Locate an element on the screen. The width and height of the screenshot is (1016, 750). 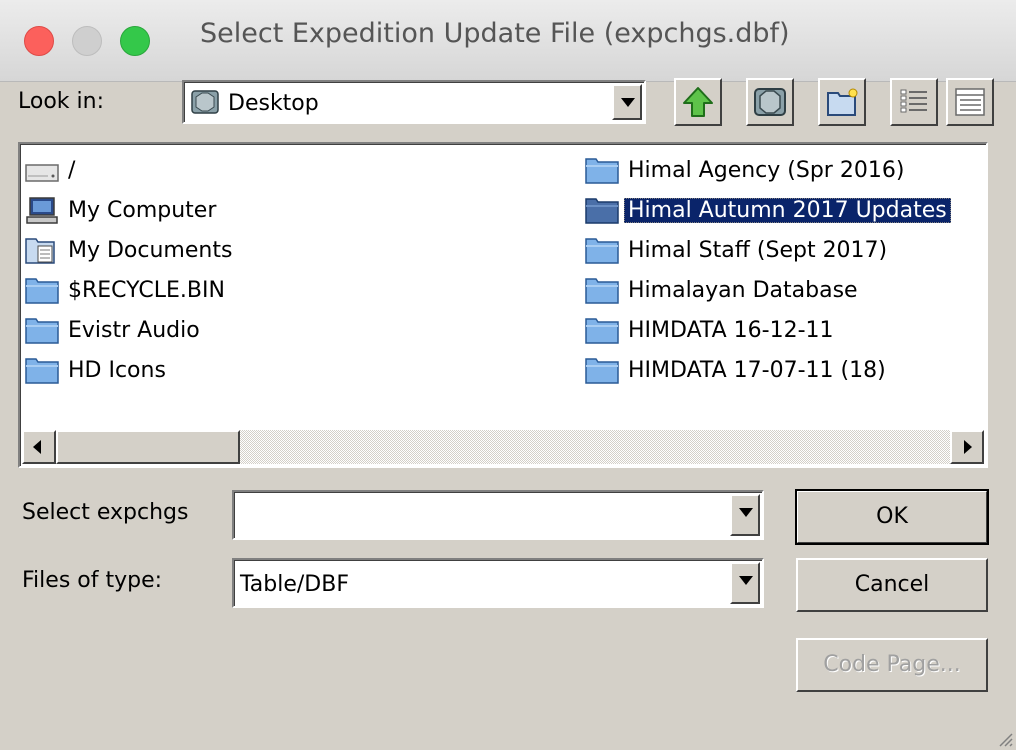
list-item: Himalayan Database is located at coordinates (723, 290).